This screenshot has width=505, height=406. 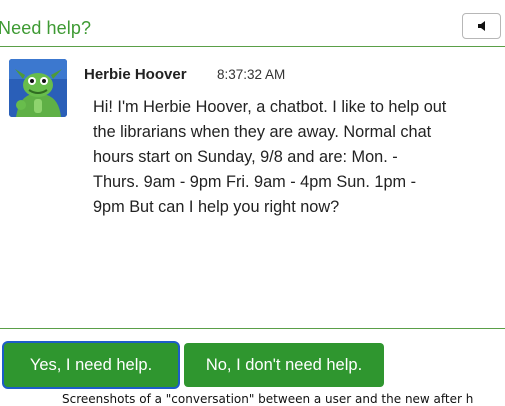 What do you see at coordinates (252, 23) in the screenshot?
I see `chat-header: Need help?` at bounding box center [252, 23].